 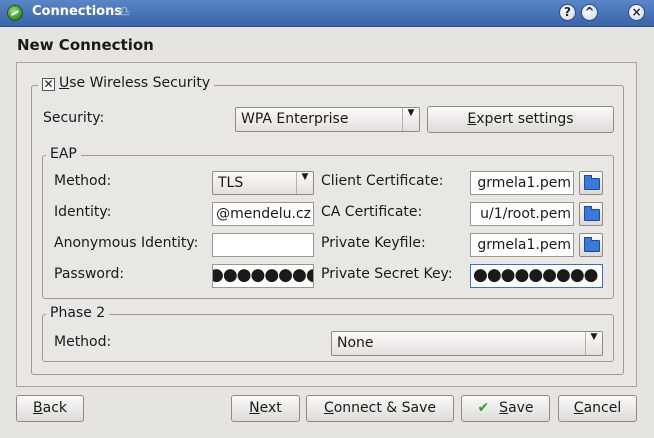 I want to click on password-value: ●●●●●●●●●, so click(x=262, y=275).